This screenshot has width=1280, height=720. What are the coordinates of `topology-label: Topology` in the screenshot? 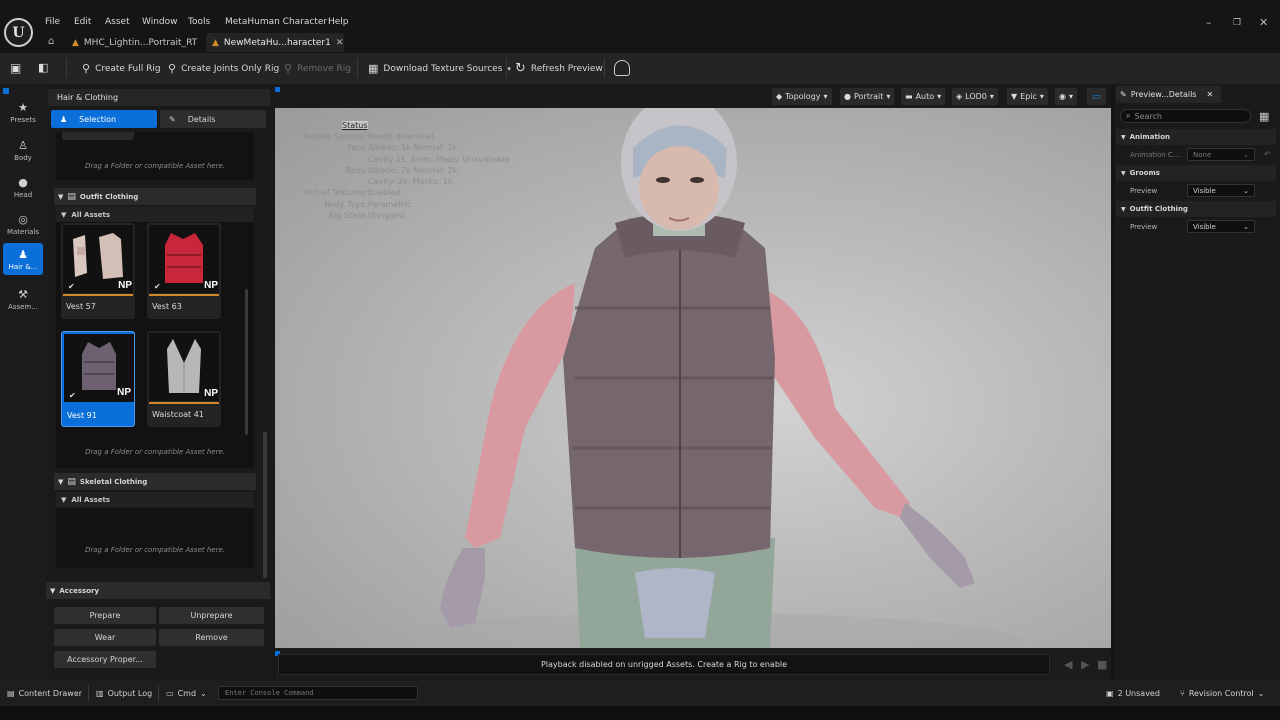 It's located at (803, 96).